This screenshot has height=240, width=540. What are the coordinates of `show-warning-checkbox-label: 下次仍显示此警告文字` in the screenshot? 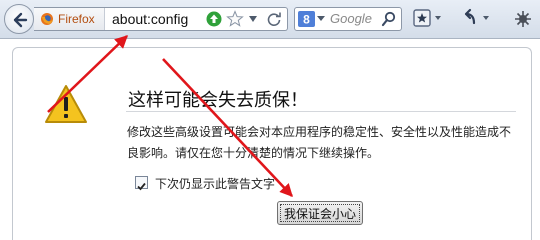 It's located at (215, 183).